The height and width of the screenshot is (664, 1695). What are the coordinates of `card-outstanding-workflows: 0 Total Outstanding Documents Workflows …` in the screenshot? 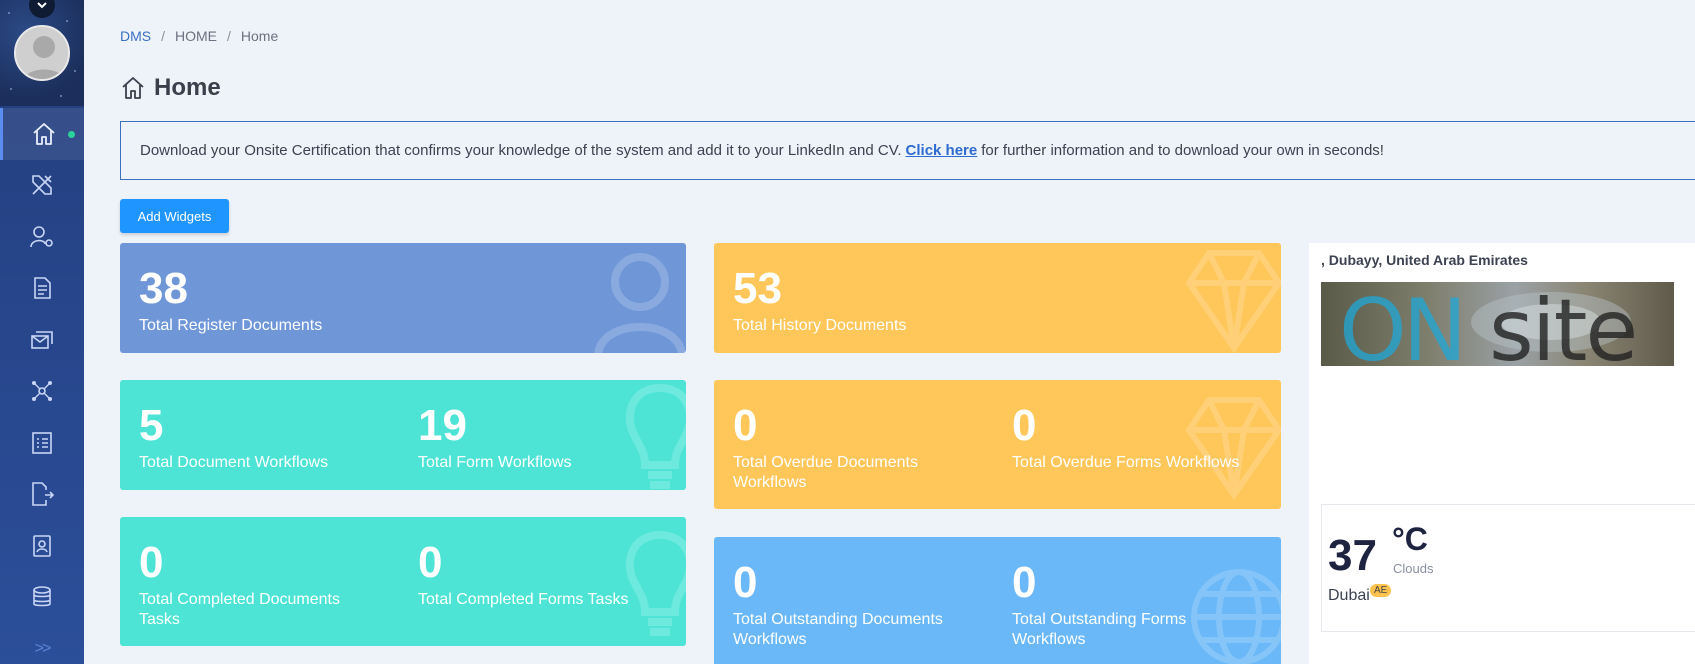 It's located at (997, 600).